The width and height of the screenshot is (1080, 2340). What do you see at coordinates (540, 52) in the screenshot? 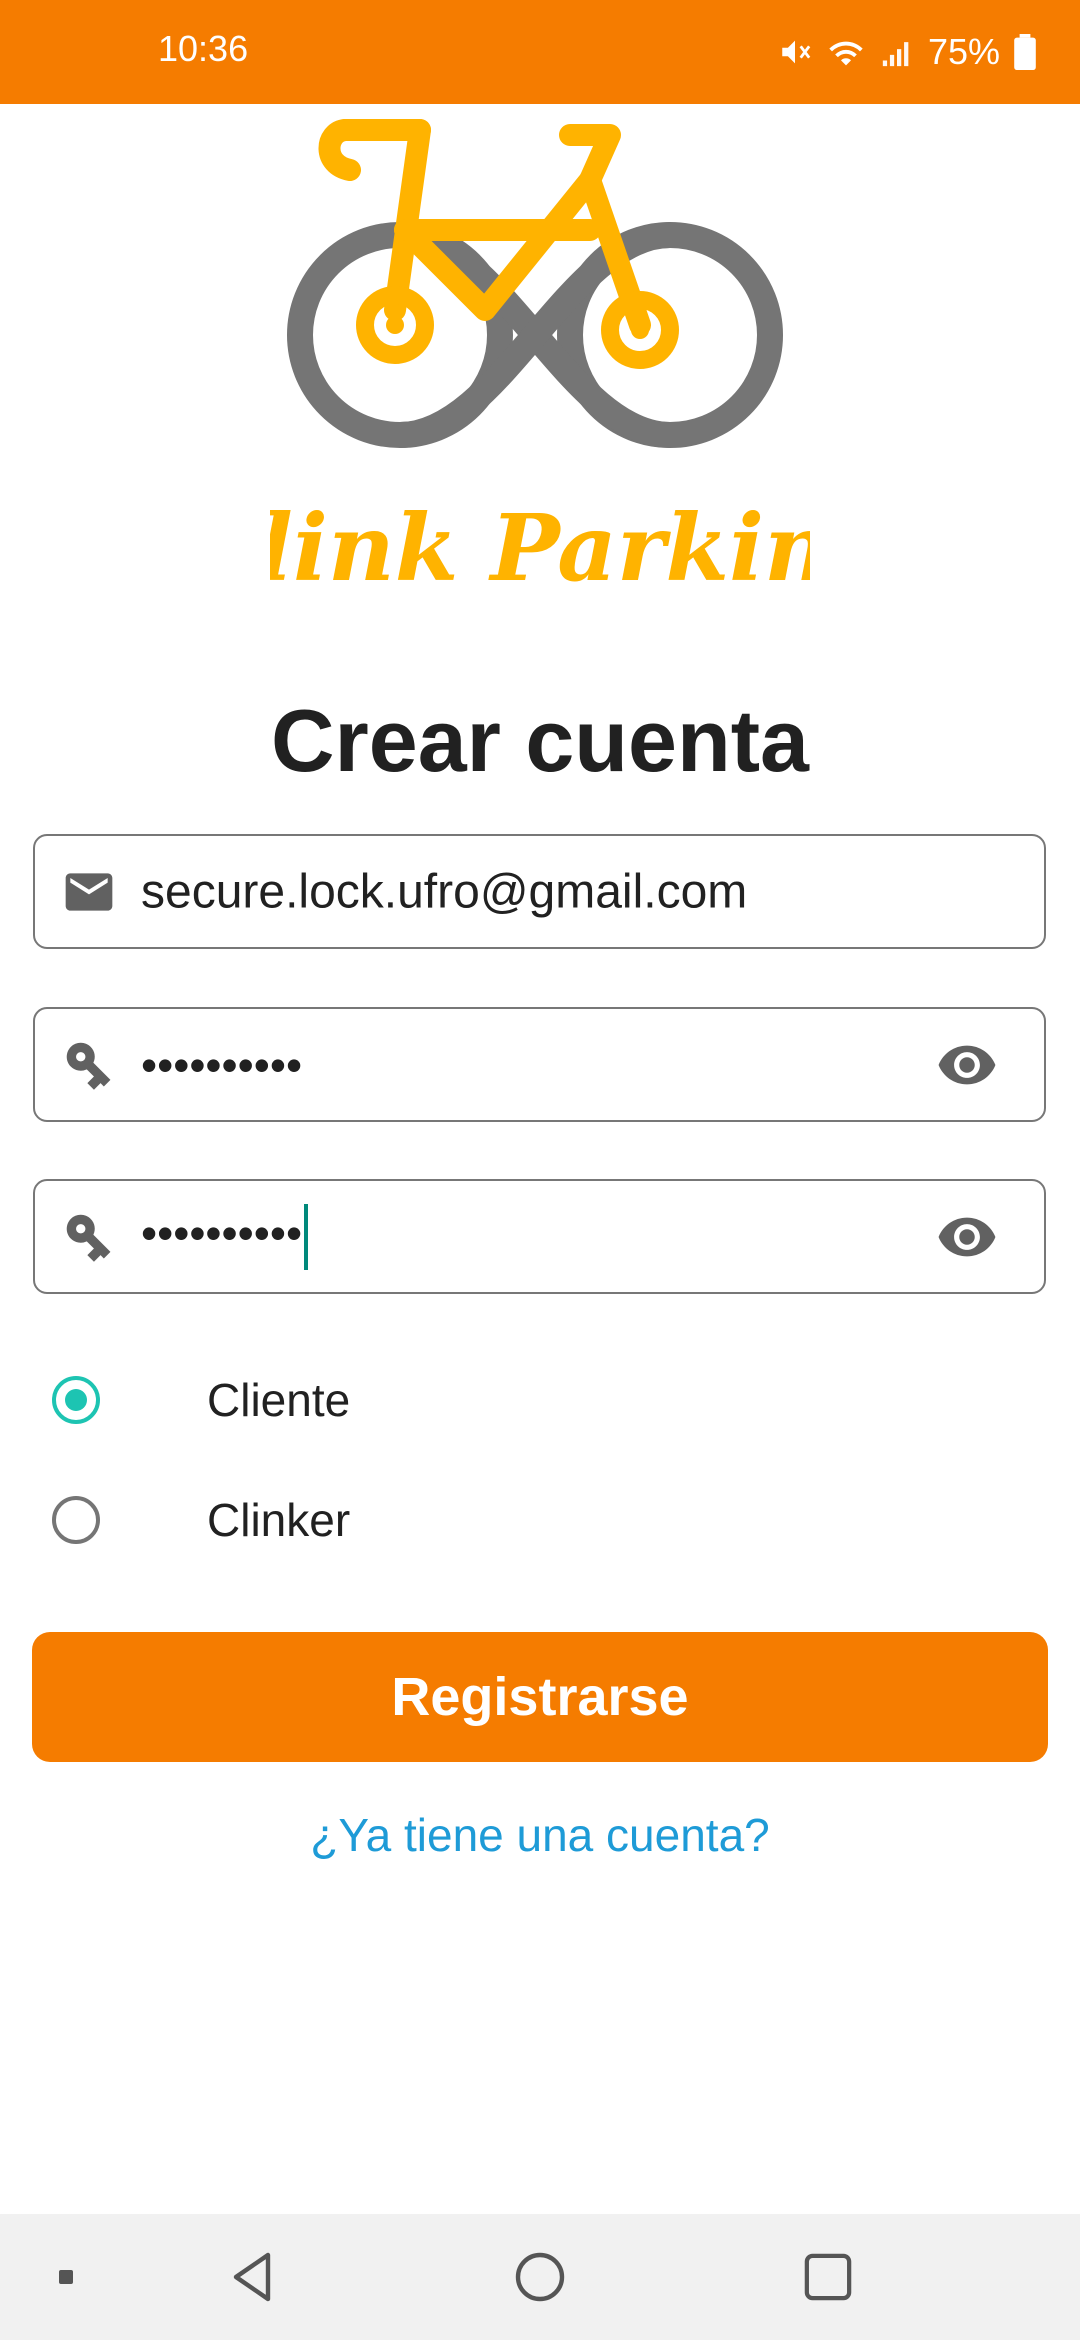
I see `status-bar: 10:36 75%` at bounding box center [540, 52].